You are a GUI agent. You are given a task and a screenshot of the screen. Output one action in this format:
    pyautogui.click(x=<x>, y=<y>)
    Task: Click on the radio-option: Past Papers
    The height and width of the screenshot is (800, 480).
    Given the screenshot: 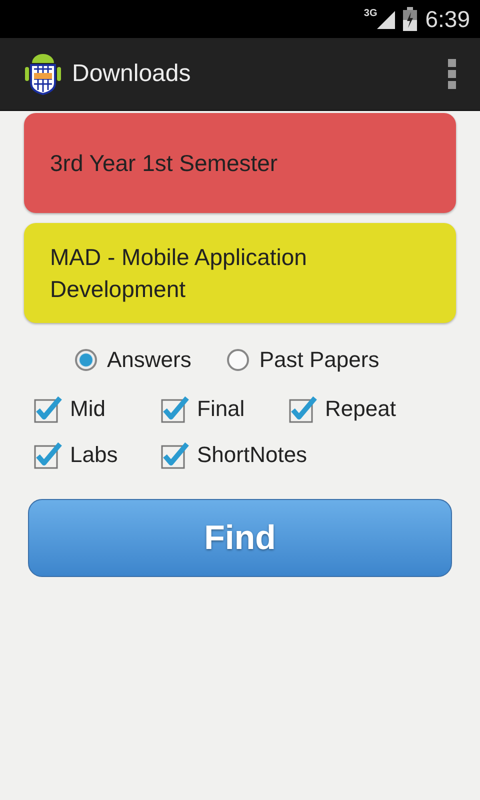 What is the action you would take?
    pyautogui.click(x=303, y=360)
    